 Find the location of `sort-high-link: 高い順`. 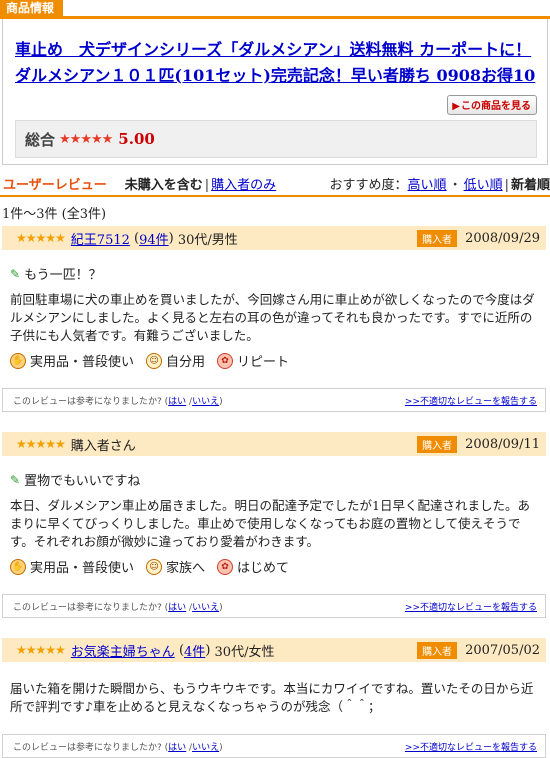

sort-high-link: 高い順 is located at coordinates (427, 185).